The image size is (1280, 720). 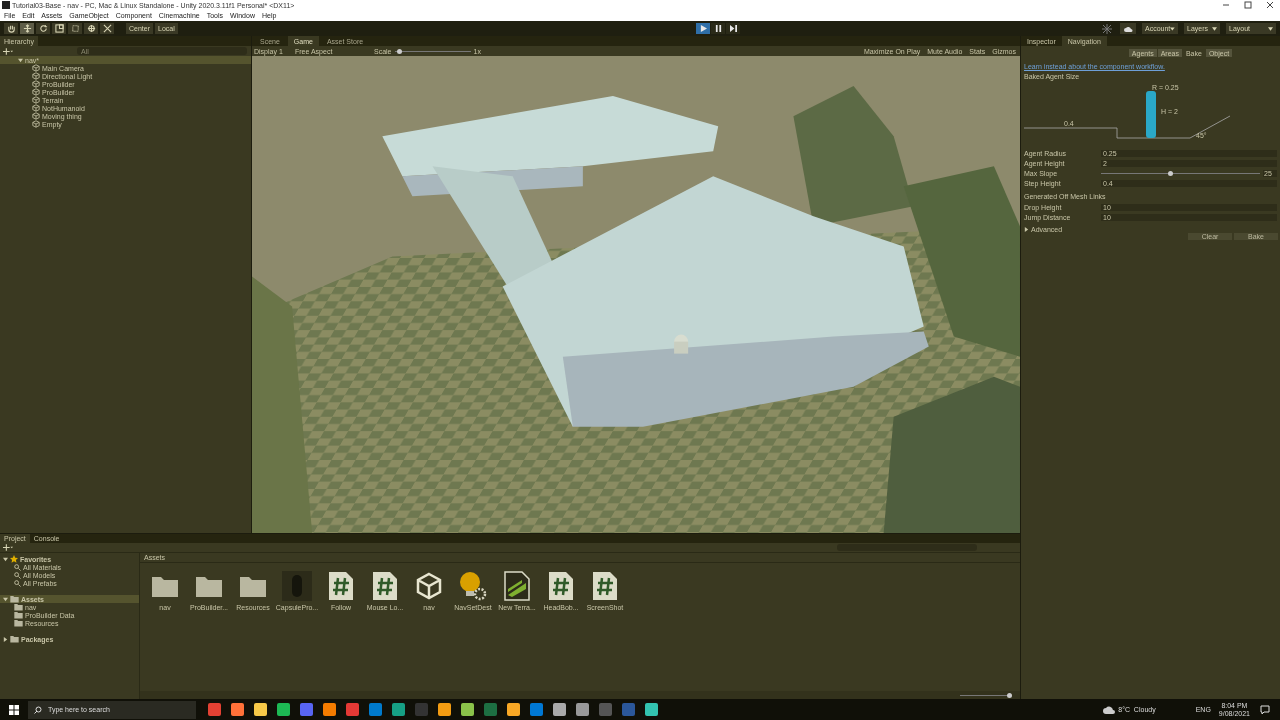 I want to click on scale-icon, so click(x=59, y=28).